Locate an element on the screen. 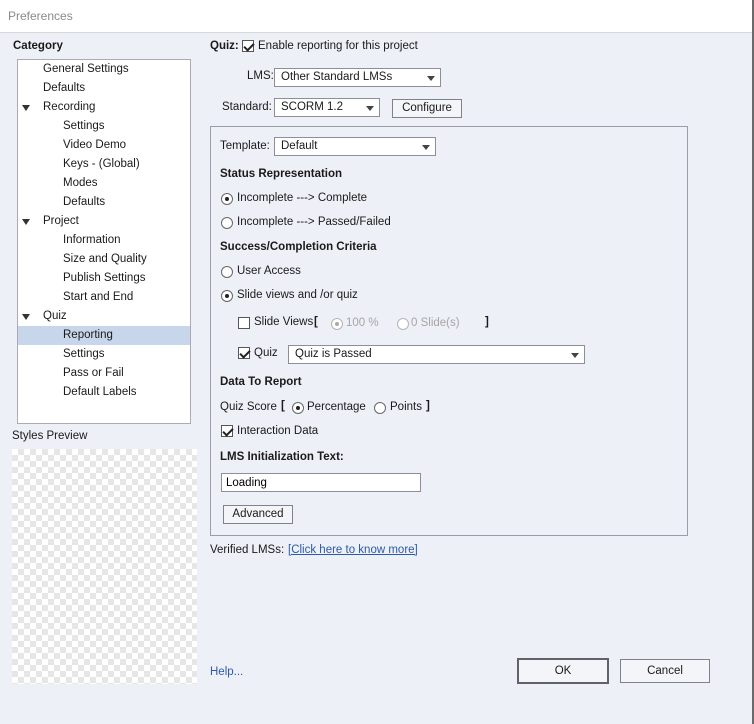  data-to-report-heading: Data To Report is located at coordinates (261, 382).